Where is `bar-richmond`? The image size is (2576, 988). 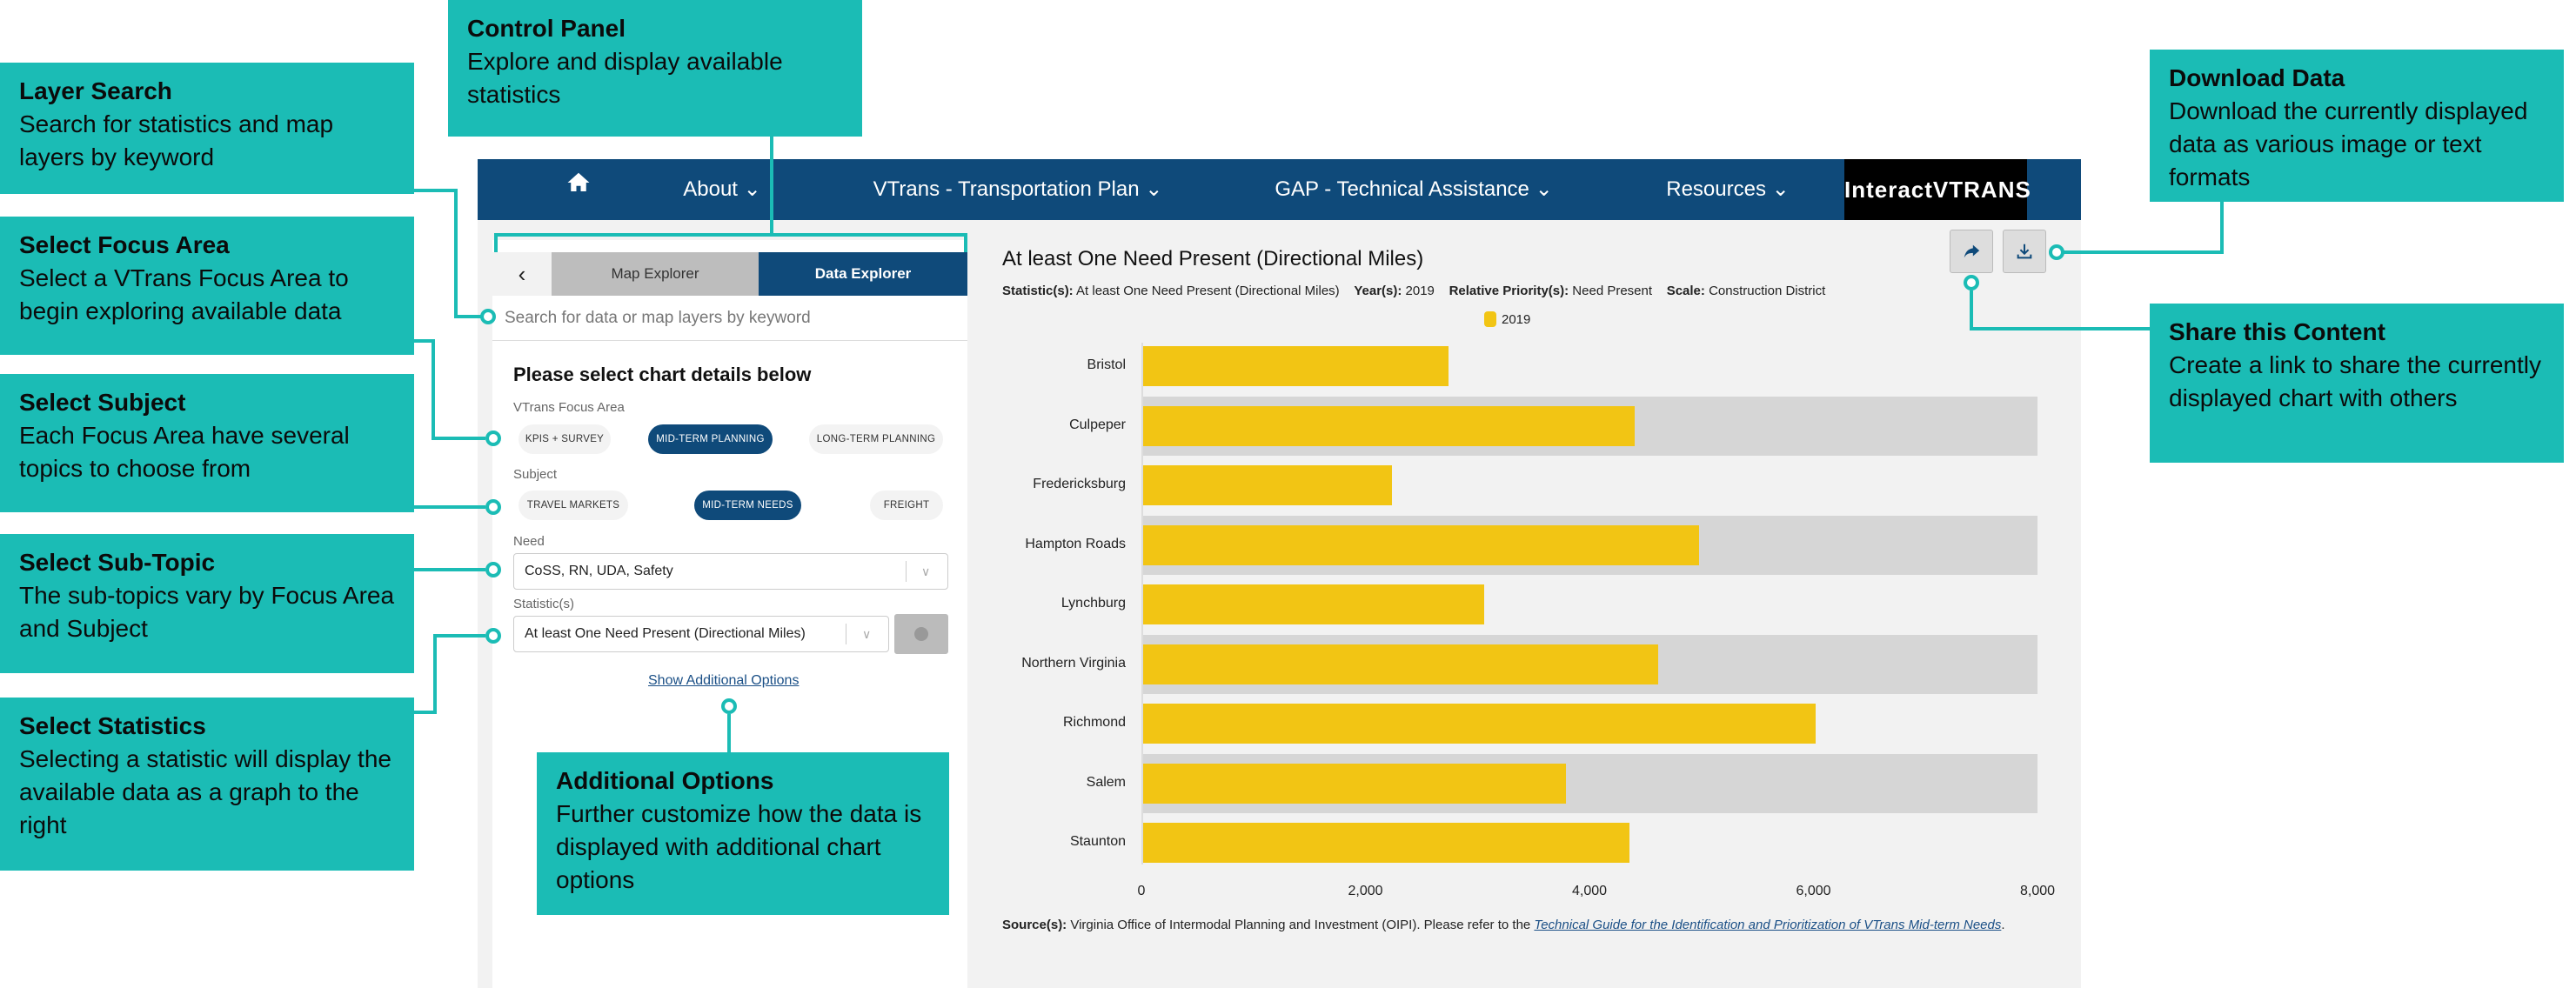
bar-richmond is located at coordinates (1479, 724).